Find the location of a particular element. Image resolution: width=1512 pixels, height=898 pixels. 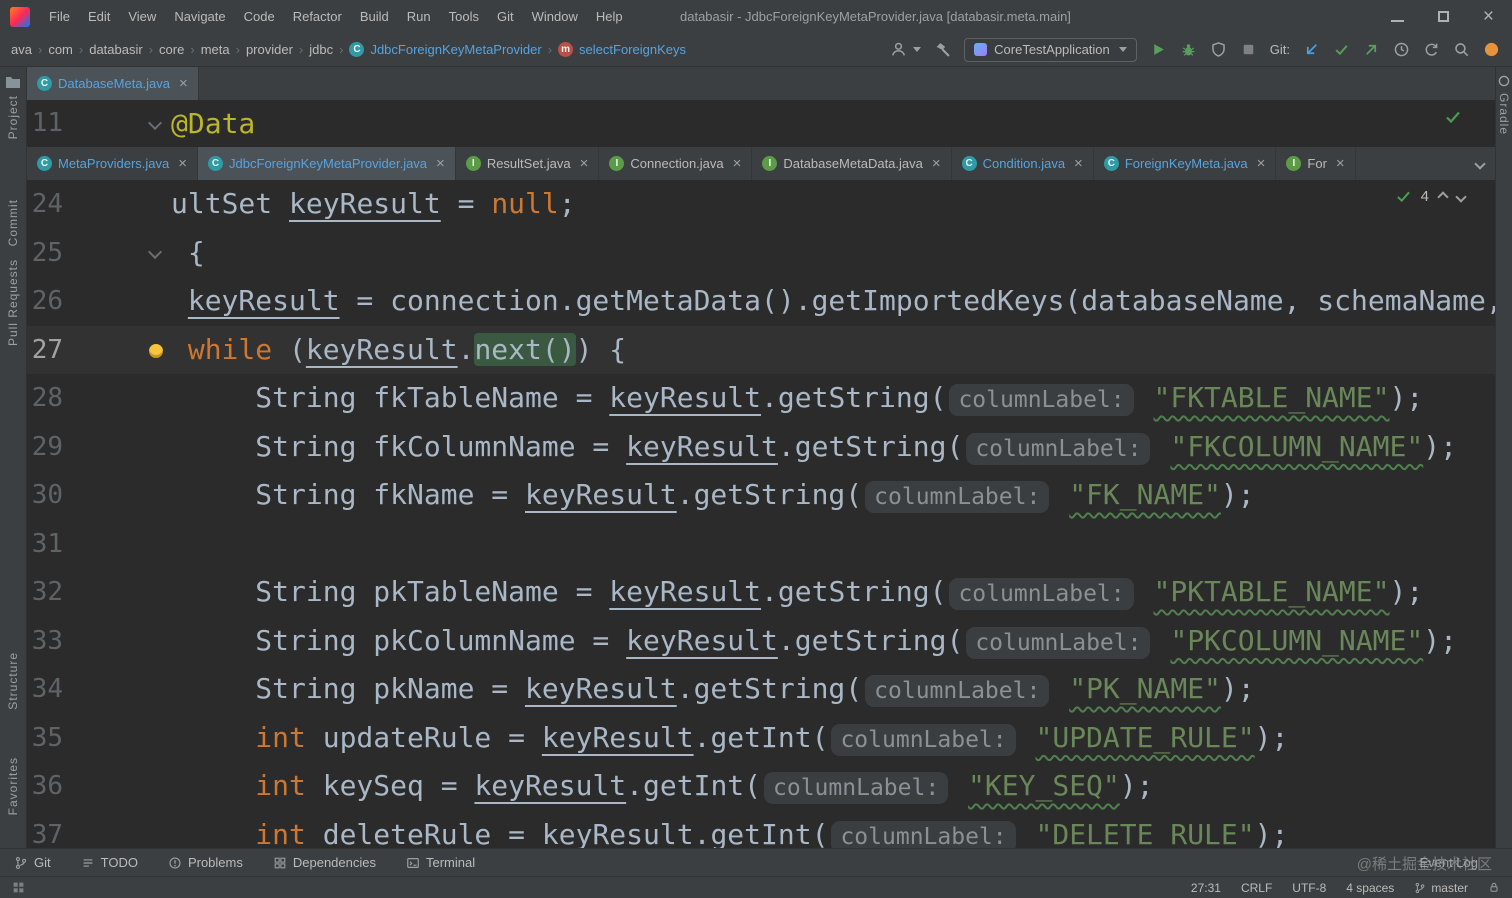

toolwindow-dependencies: Dependencies is located at coordinates (324, 862).